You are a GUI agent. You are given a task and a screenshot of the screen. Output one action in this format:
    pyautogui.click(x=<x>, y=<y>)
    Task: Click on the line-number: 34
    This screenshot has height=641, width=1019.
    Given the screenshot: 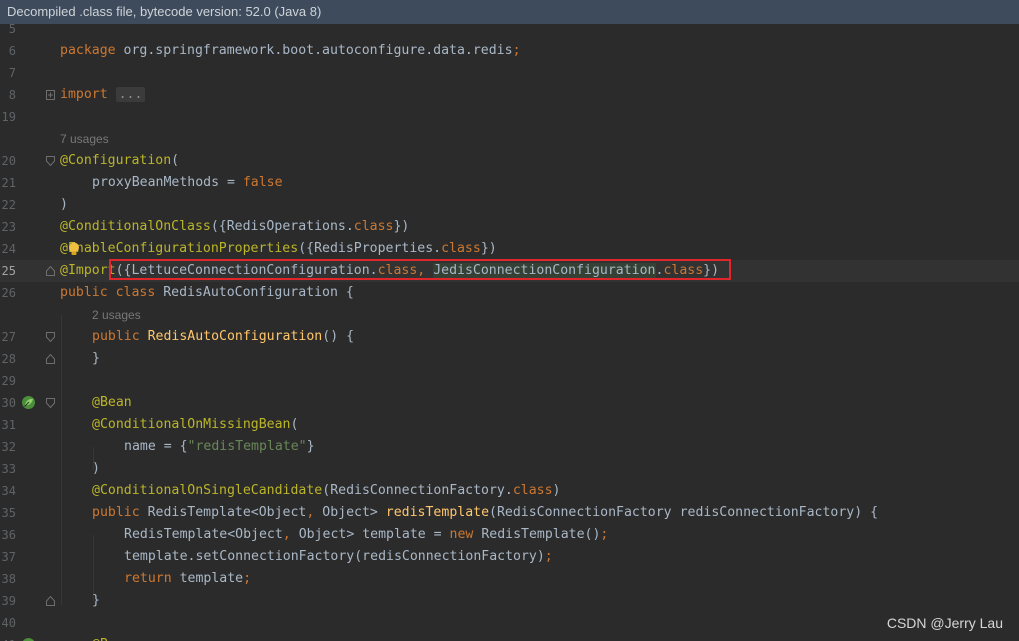 What is the action you would take?
    pyautogui.click(x=8, y=491)
    